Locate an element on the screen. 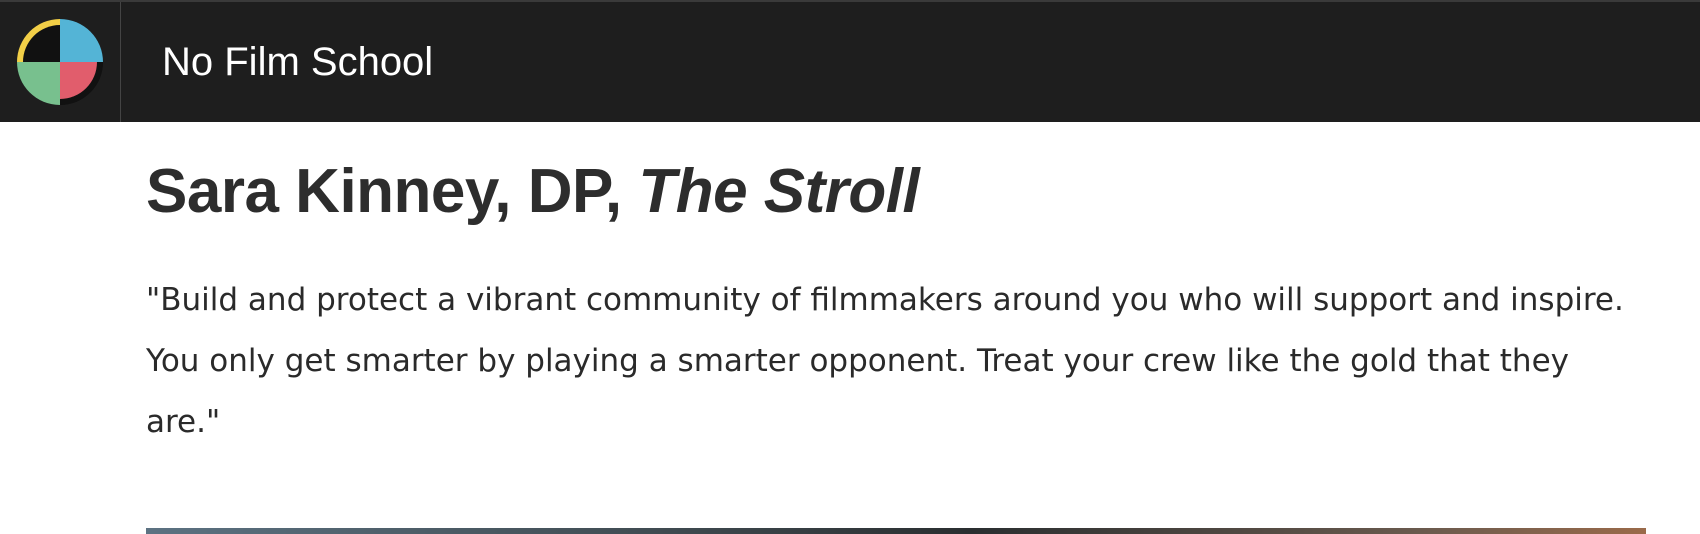 Image resolution: width=1700 pixels, height=534 pixels. logo-link is located at coordinates (60, 62).